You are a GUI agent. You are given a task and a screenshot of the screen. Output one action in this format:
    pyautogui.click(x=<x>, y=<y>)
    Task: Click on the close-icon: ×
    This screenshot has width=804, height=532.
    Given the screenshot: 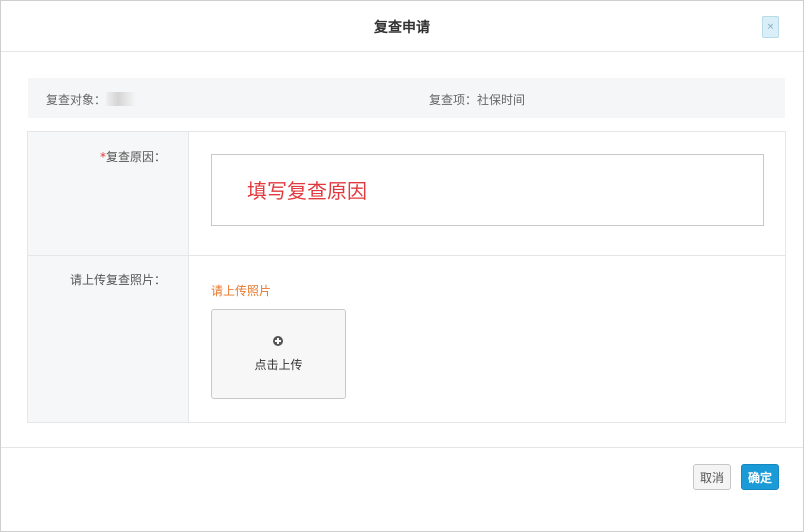 What is the action you would take?
    pyautogui.click(x=770, y=27)
    